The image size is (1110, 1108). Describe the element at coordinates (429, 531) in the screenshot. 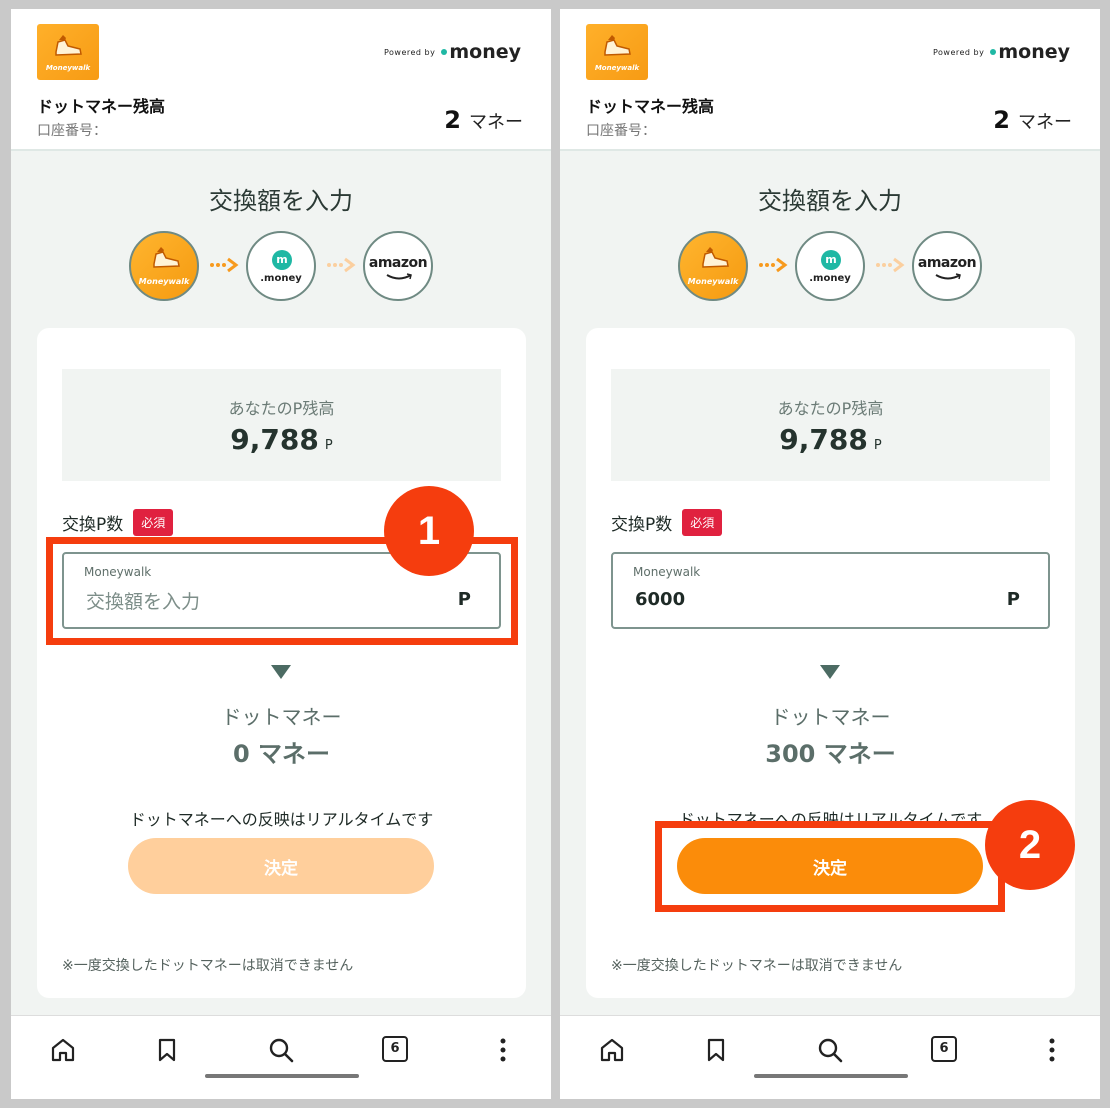

I see `step-badge-1: 1` at that location.